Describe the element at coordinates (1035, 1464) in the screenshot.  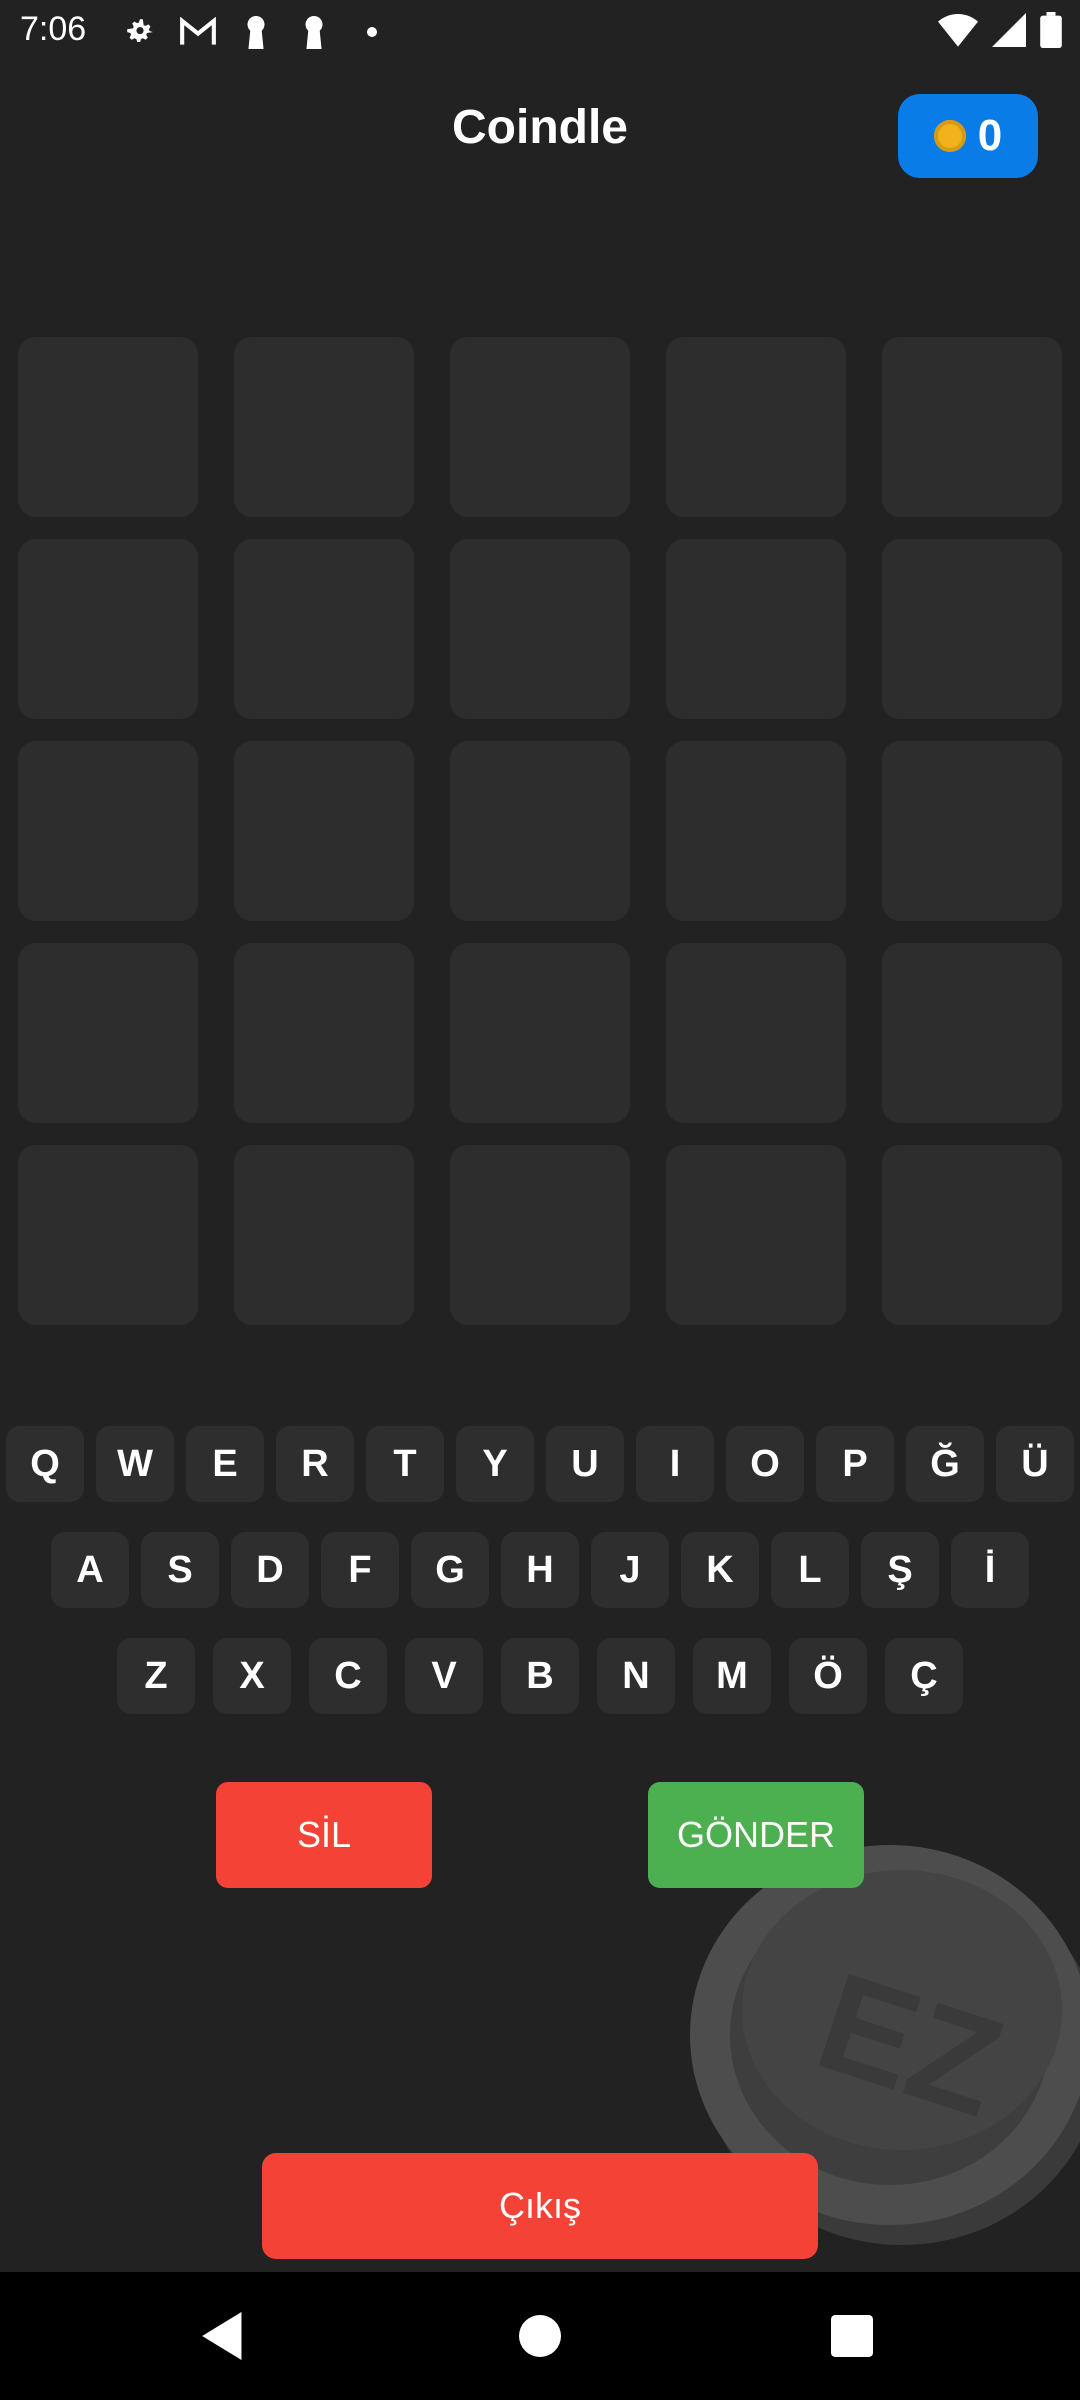
I see `key-ü: Ü` at that location.